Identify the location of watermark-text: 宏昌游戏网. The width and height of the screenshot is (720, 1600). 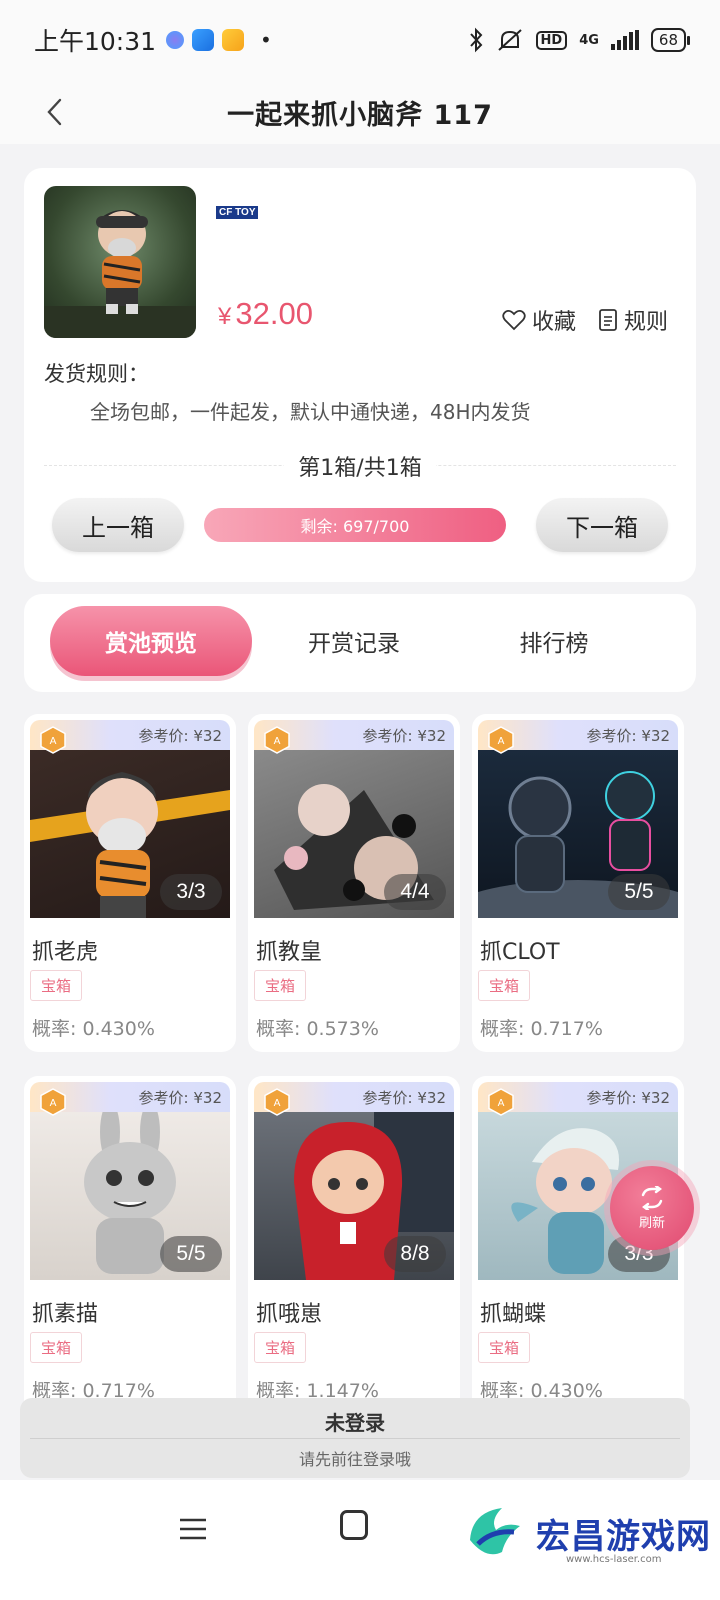
(623, 1536).